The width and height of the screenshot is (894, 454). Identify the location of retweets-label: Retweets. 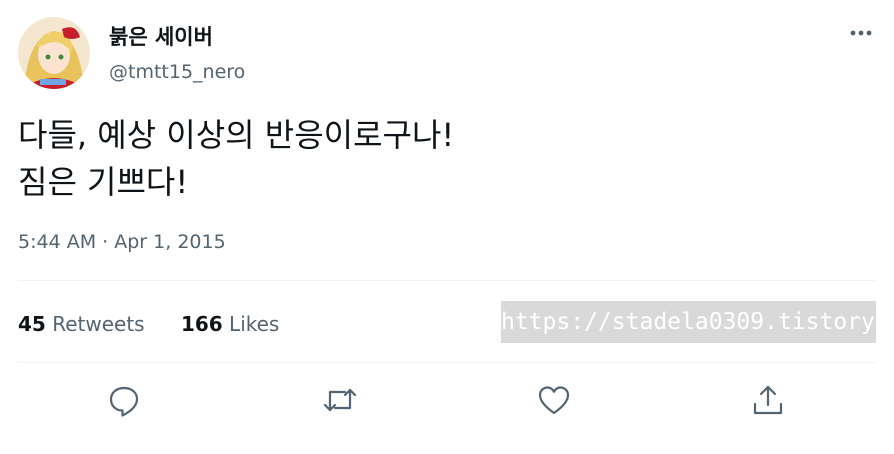
(98, 324).